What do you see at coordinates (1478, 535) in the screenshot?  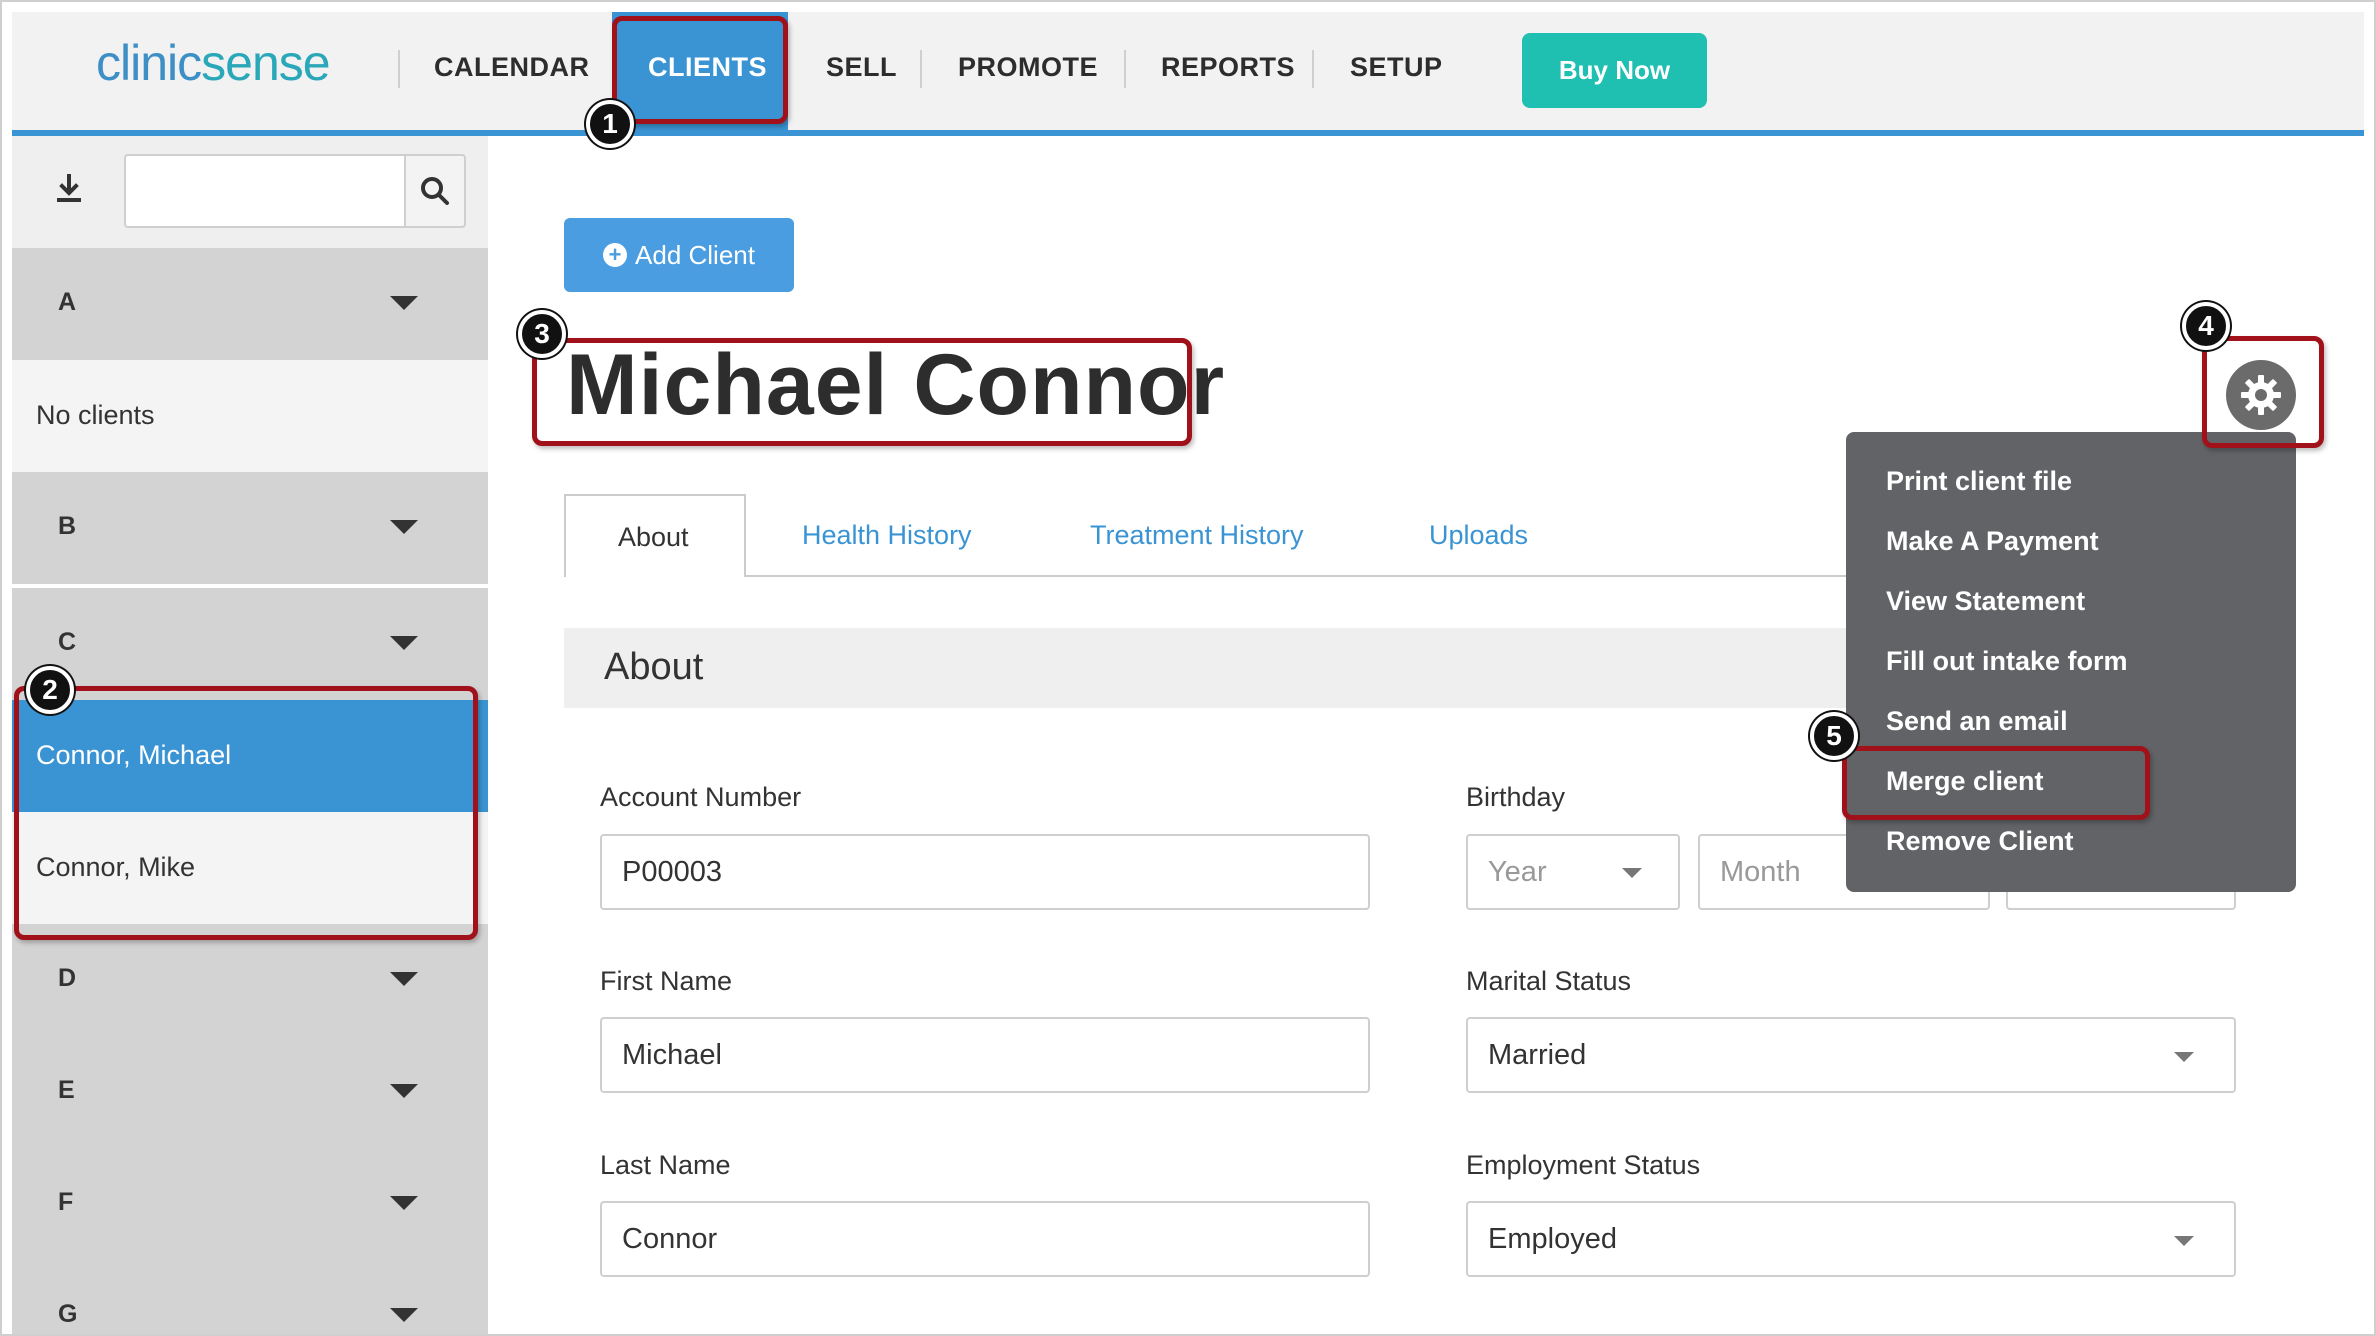 I see `tab-uploads: Uploads` at bounding box center [1478, 535].